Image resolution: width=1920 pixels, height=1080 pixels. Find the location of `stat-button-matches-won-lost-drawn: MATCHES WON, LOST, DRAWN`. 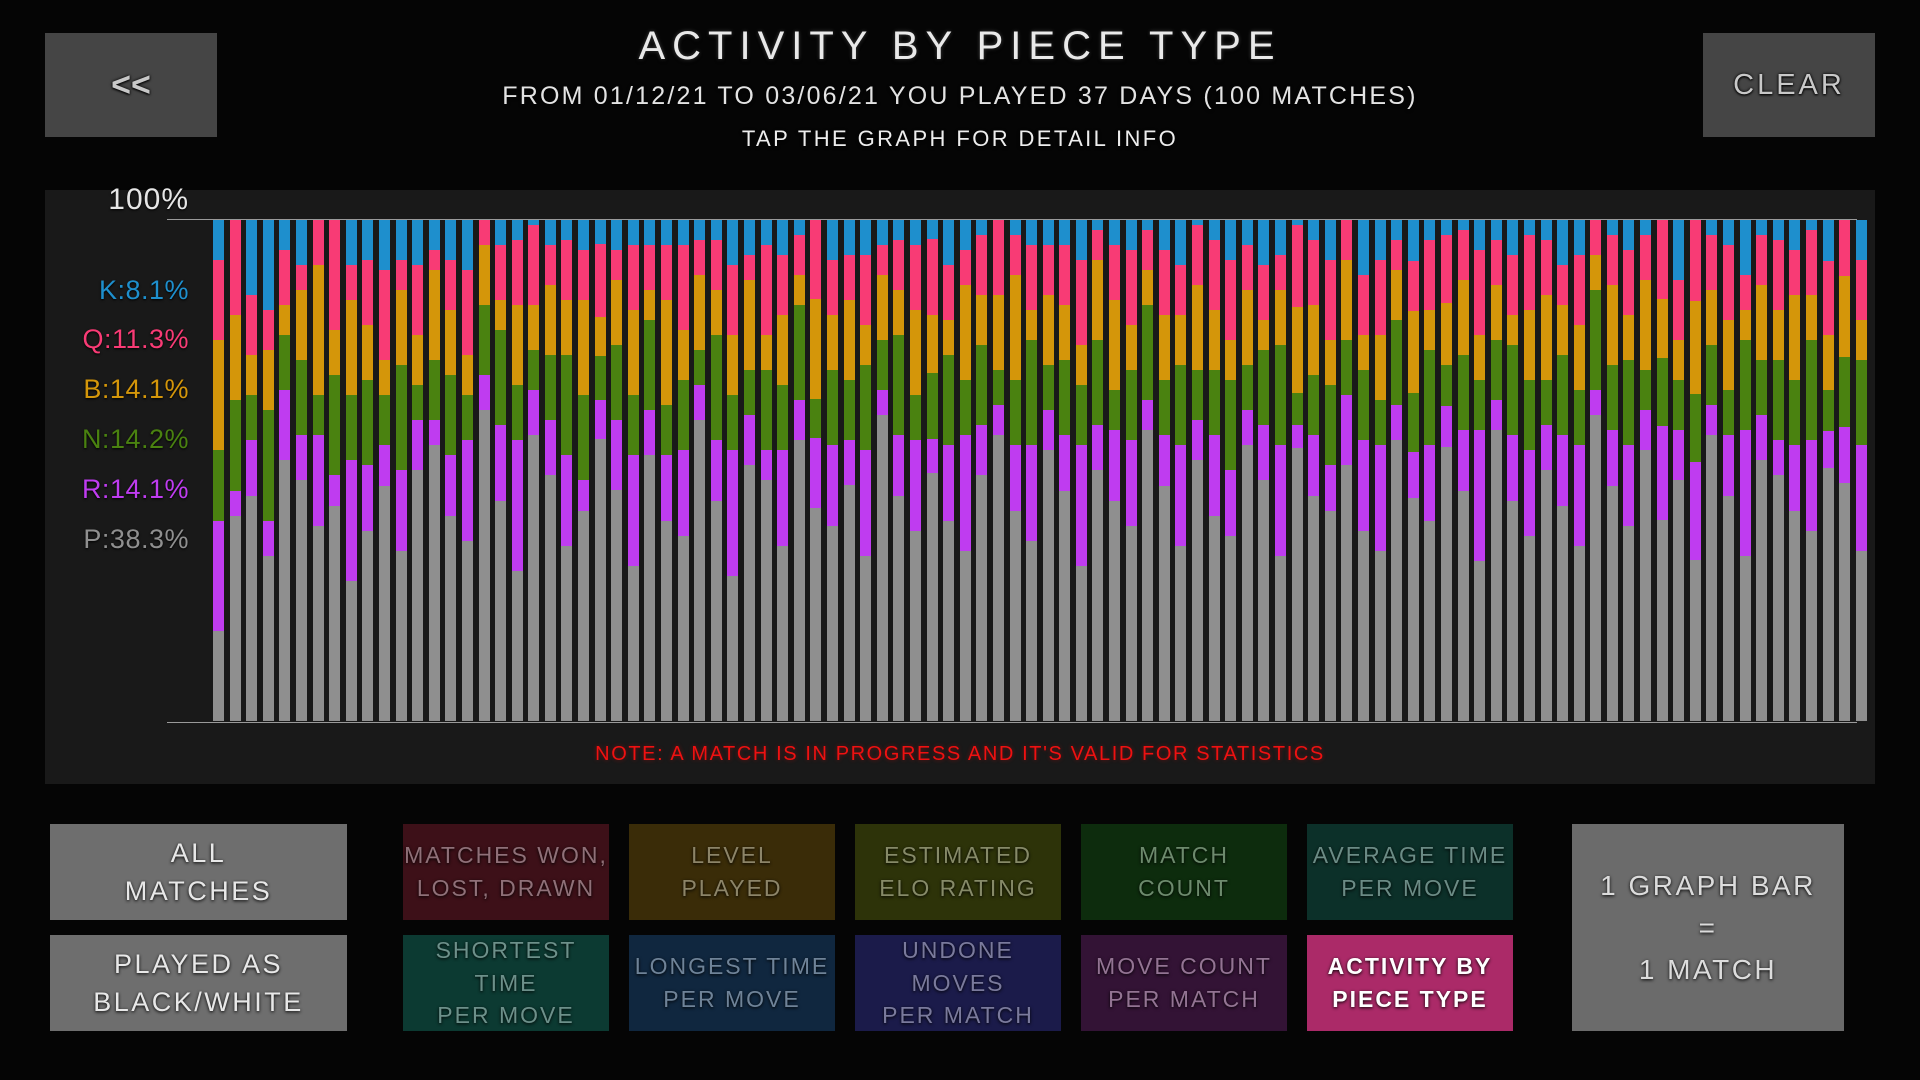

stat-button-matches-won-lost-drawn: MATCHES WON, LOST, DRAWN is located at coordinates (506, 872).